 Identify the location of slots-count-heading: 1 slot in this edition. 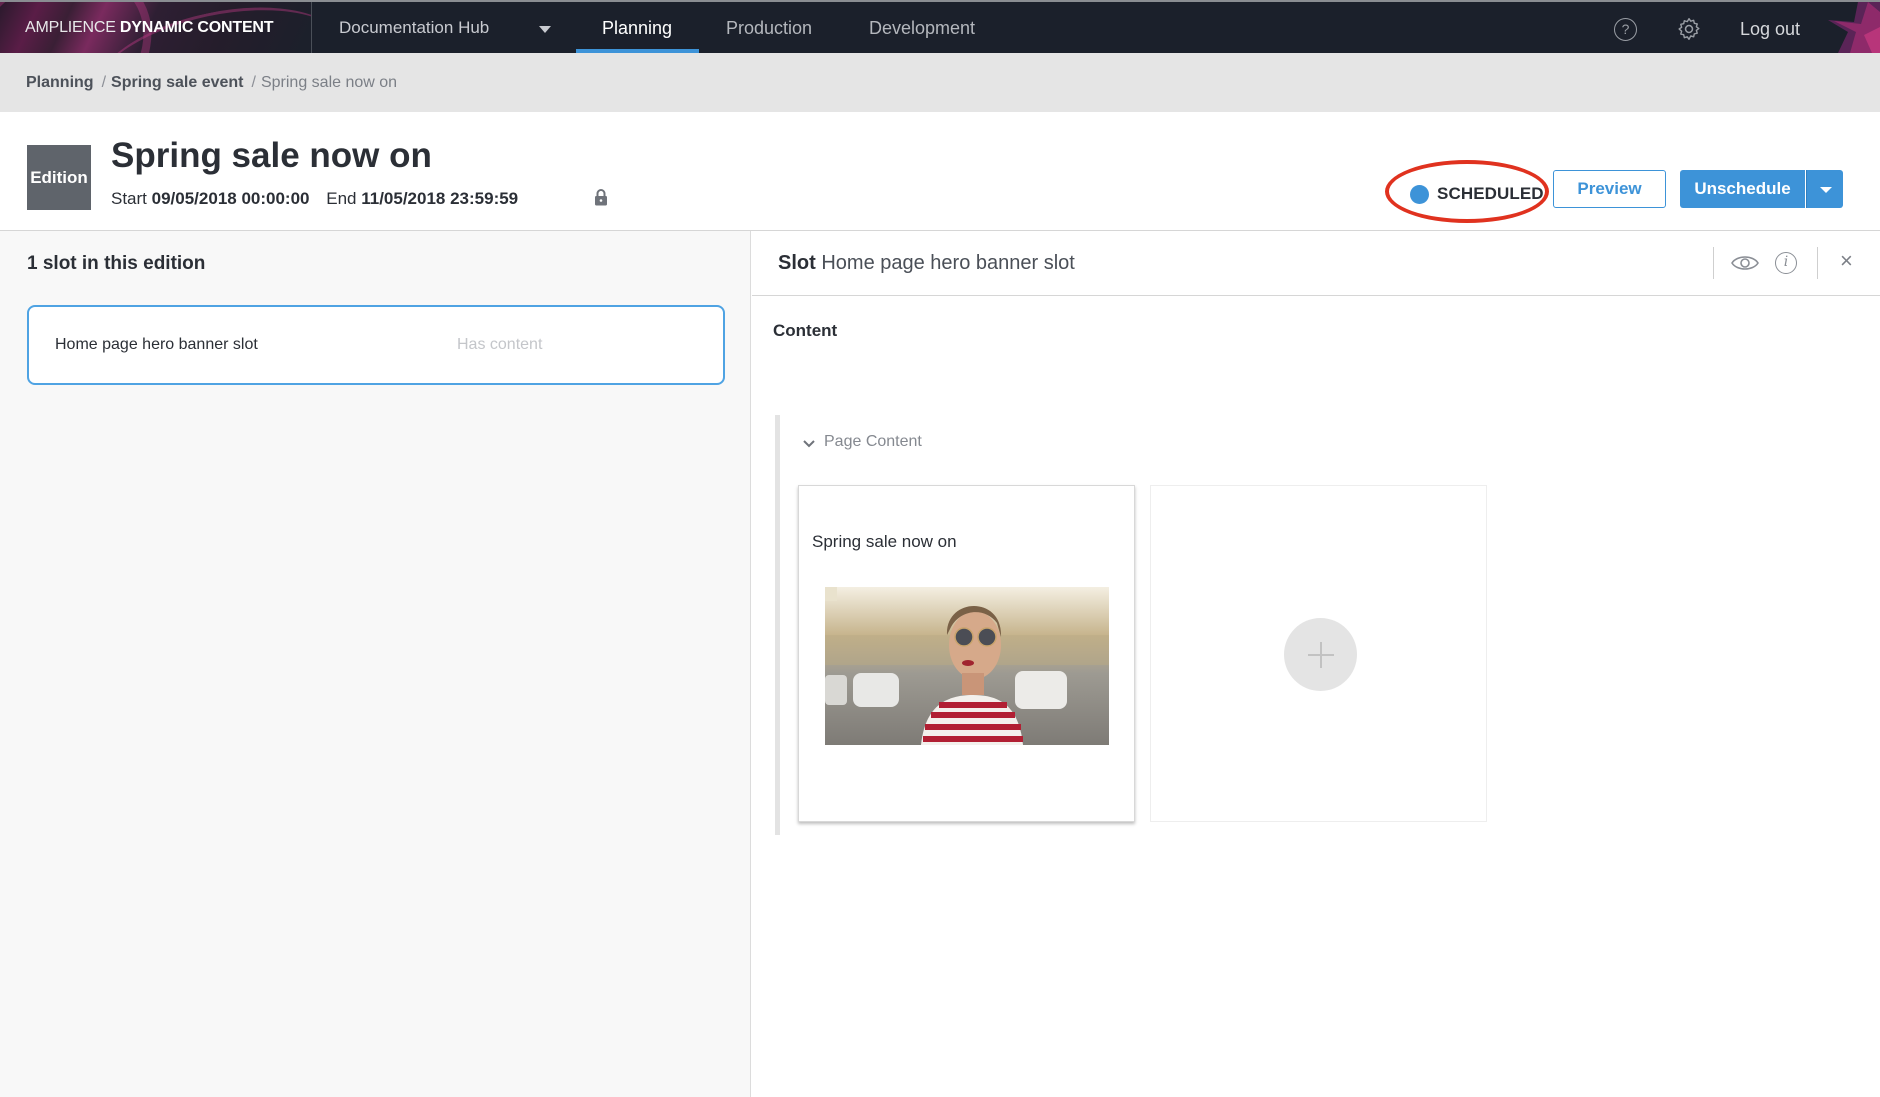
(116, 263).